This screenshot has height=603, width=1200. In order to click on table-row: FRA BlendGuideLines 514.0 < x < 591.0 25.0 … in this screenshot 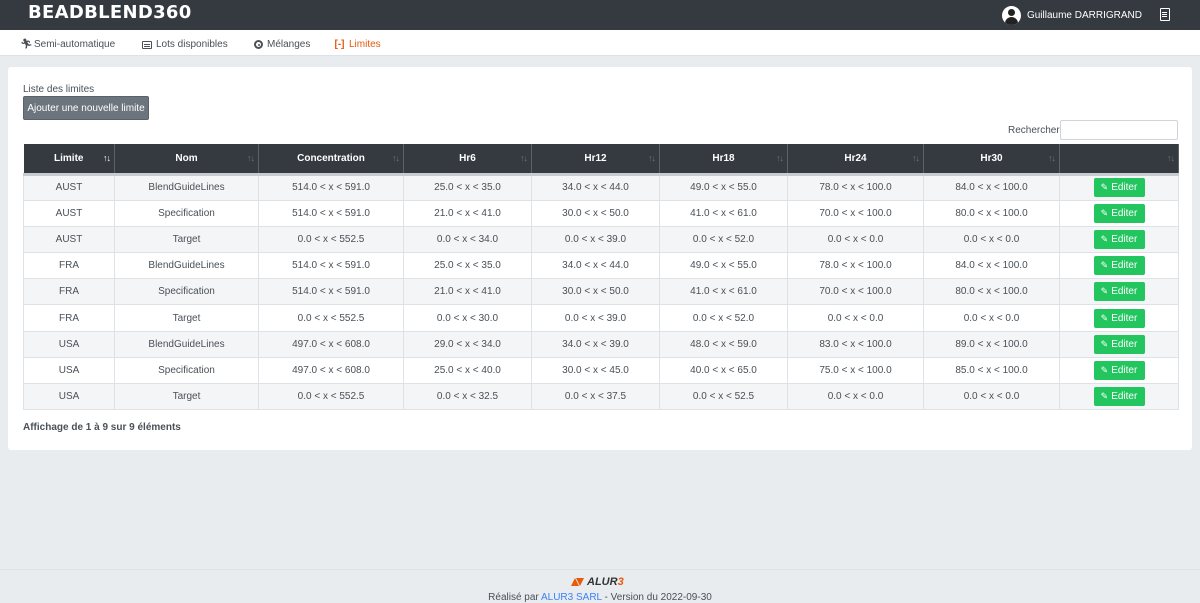, I will do `click(601, 266)`.